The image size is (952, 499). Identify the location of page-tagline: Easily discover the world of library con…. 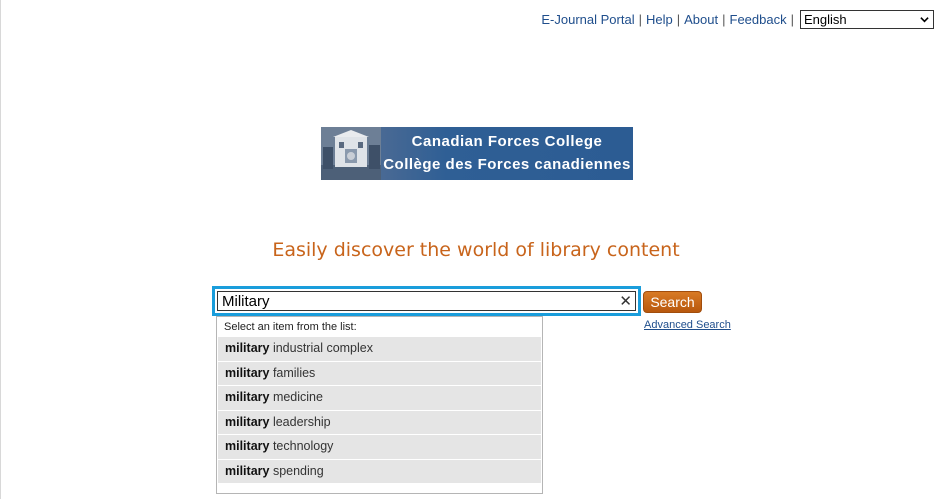
(476, 250).